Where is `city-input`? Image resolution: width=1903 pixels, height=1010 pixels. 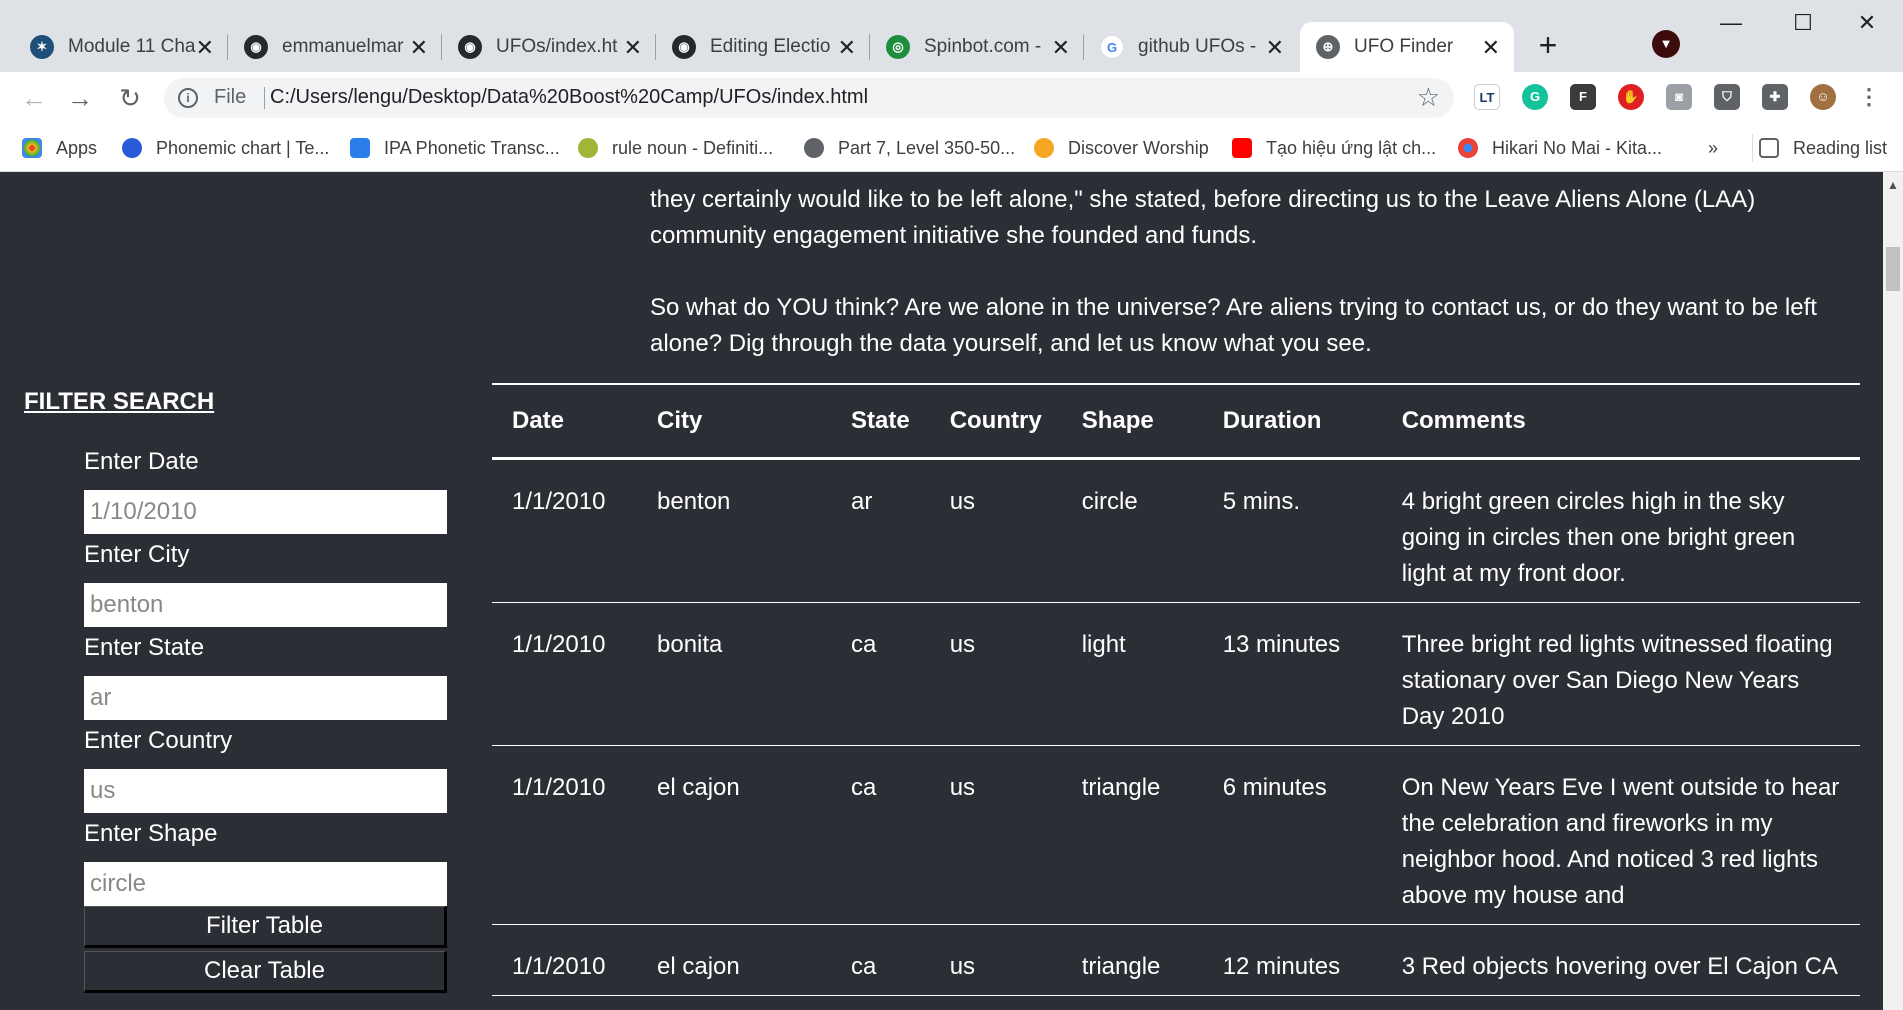
city-input is located at coordinates (265, 605).